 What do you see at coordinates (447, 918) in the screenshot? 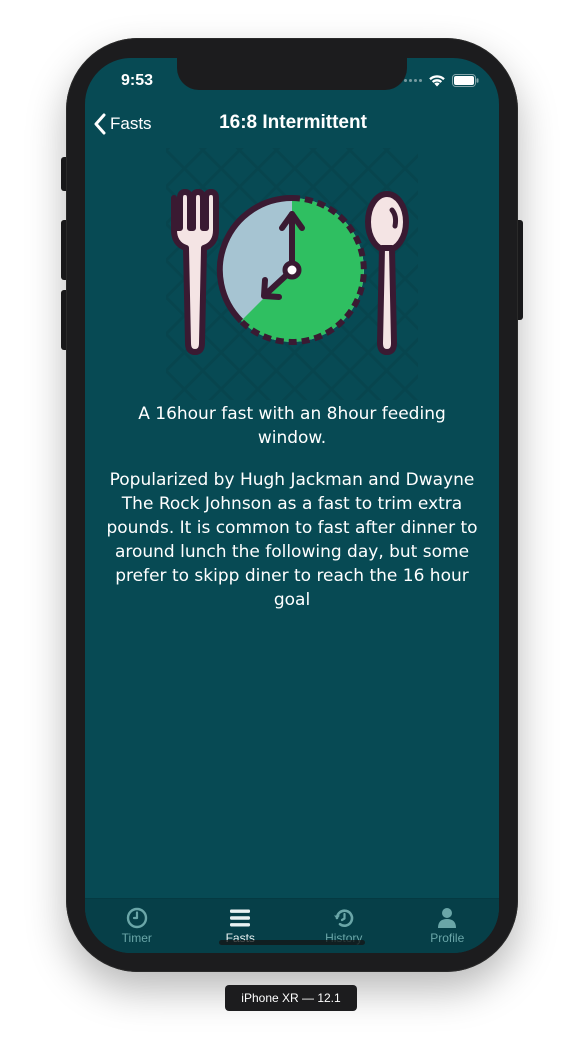
I see `person-icon` at bounding box center [447, 918].